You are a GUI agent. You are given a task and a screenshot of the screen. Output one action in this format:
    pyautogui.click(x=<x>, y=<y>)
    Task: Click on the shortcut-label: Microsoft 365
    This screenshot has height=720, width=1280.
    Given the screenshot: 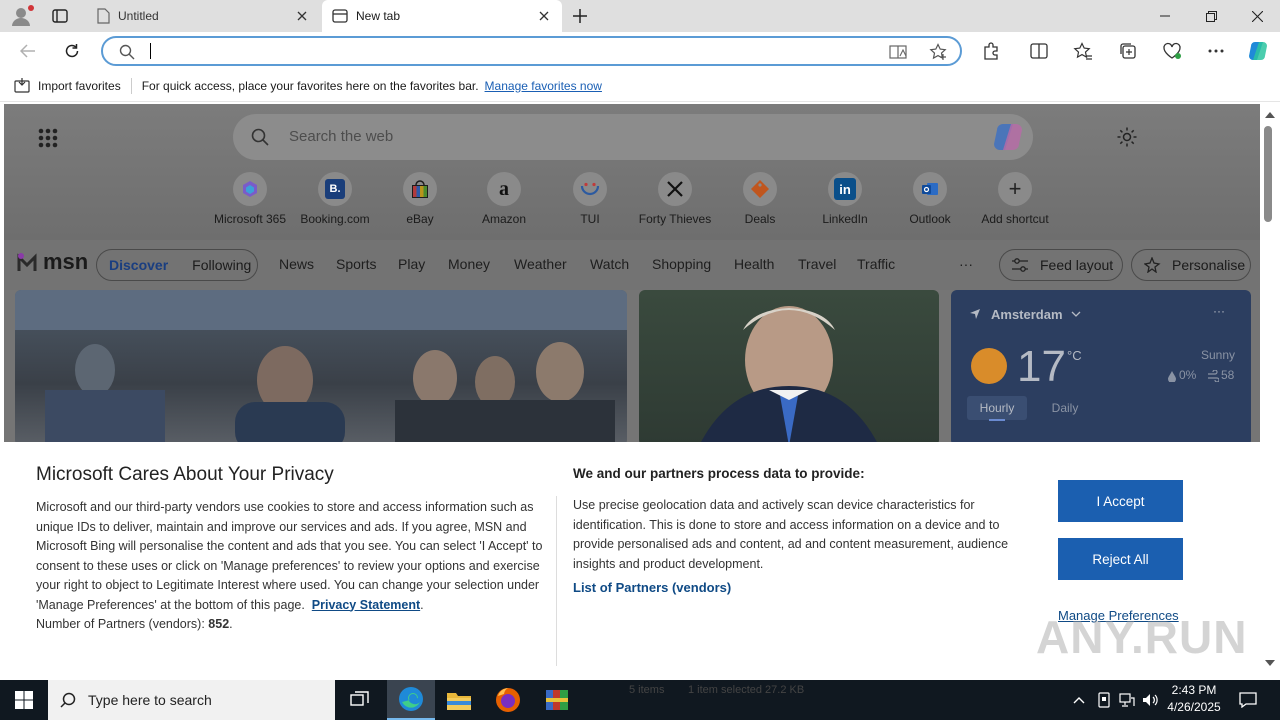 What is the action you would take?
    pyautogui.click(x=250, y=219)
    